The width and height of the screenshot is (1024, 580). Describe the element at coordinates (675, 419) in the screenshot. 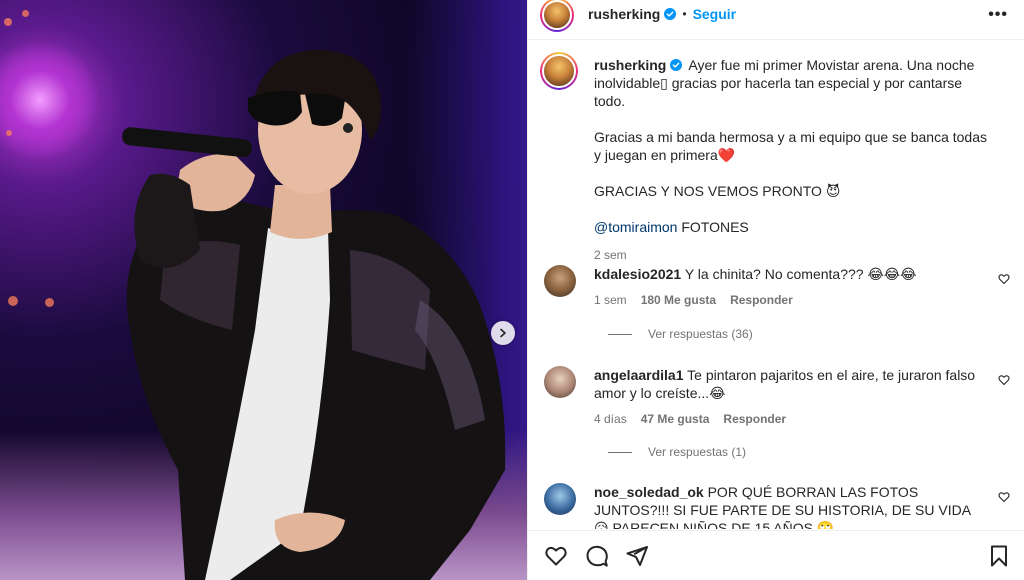

I see `comment-likes: 47 Me gusta` at that location.